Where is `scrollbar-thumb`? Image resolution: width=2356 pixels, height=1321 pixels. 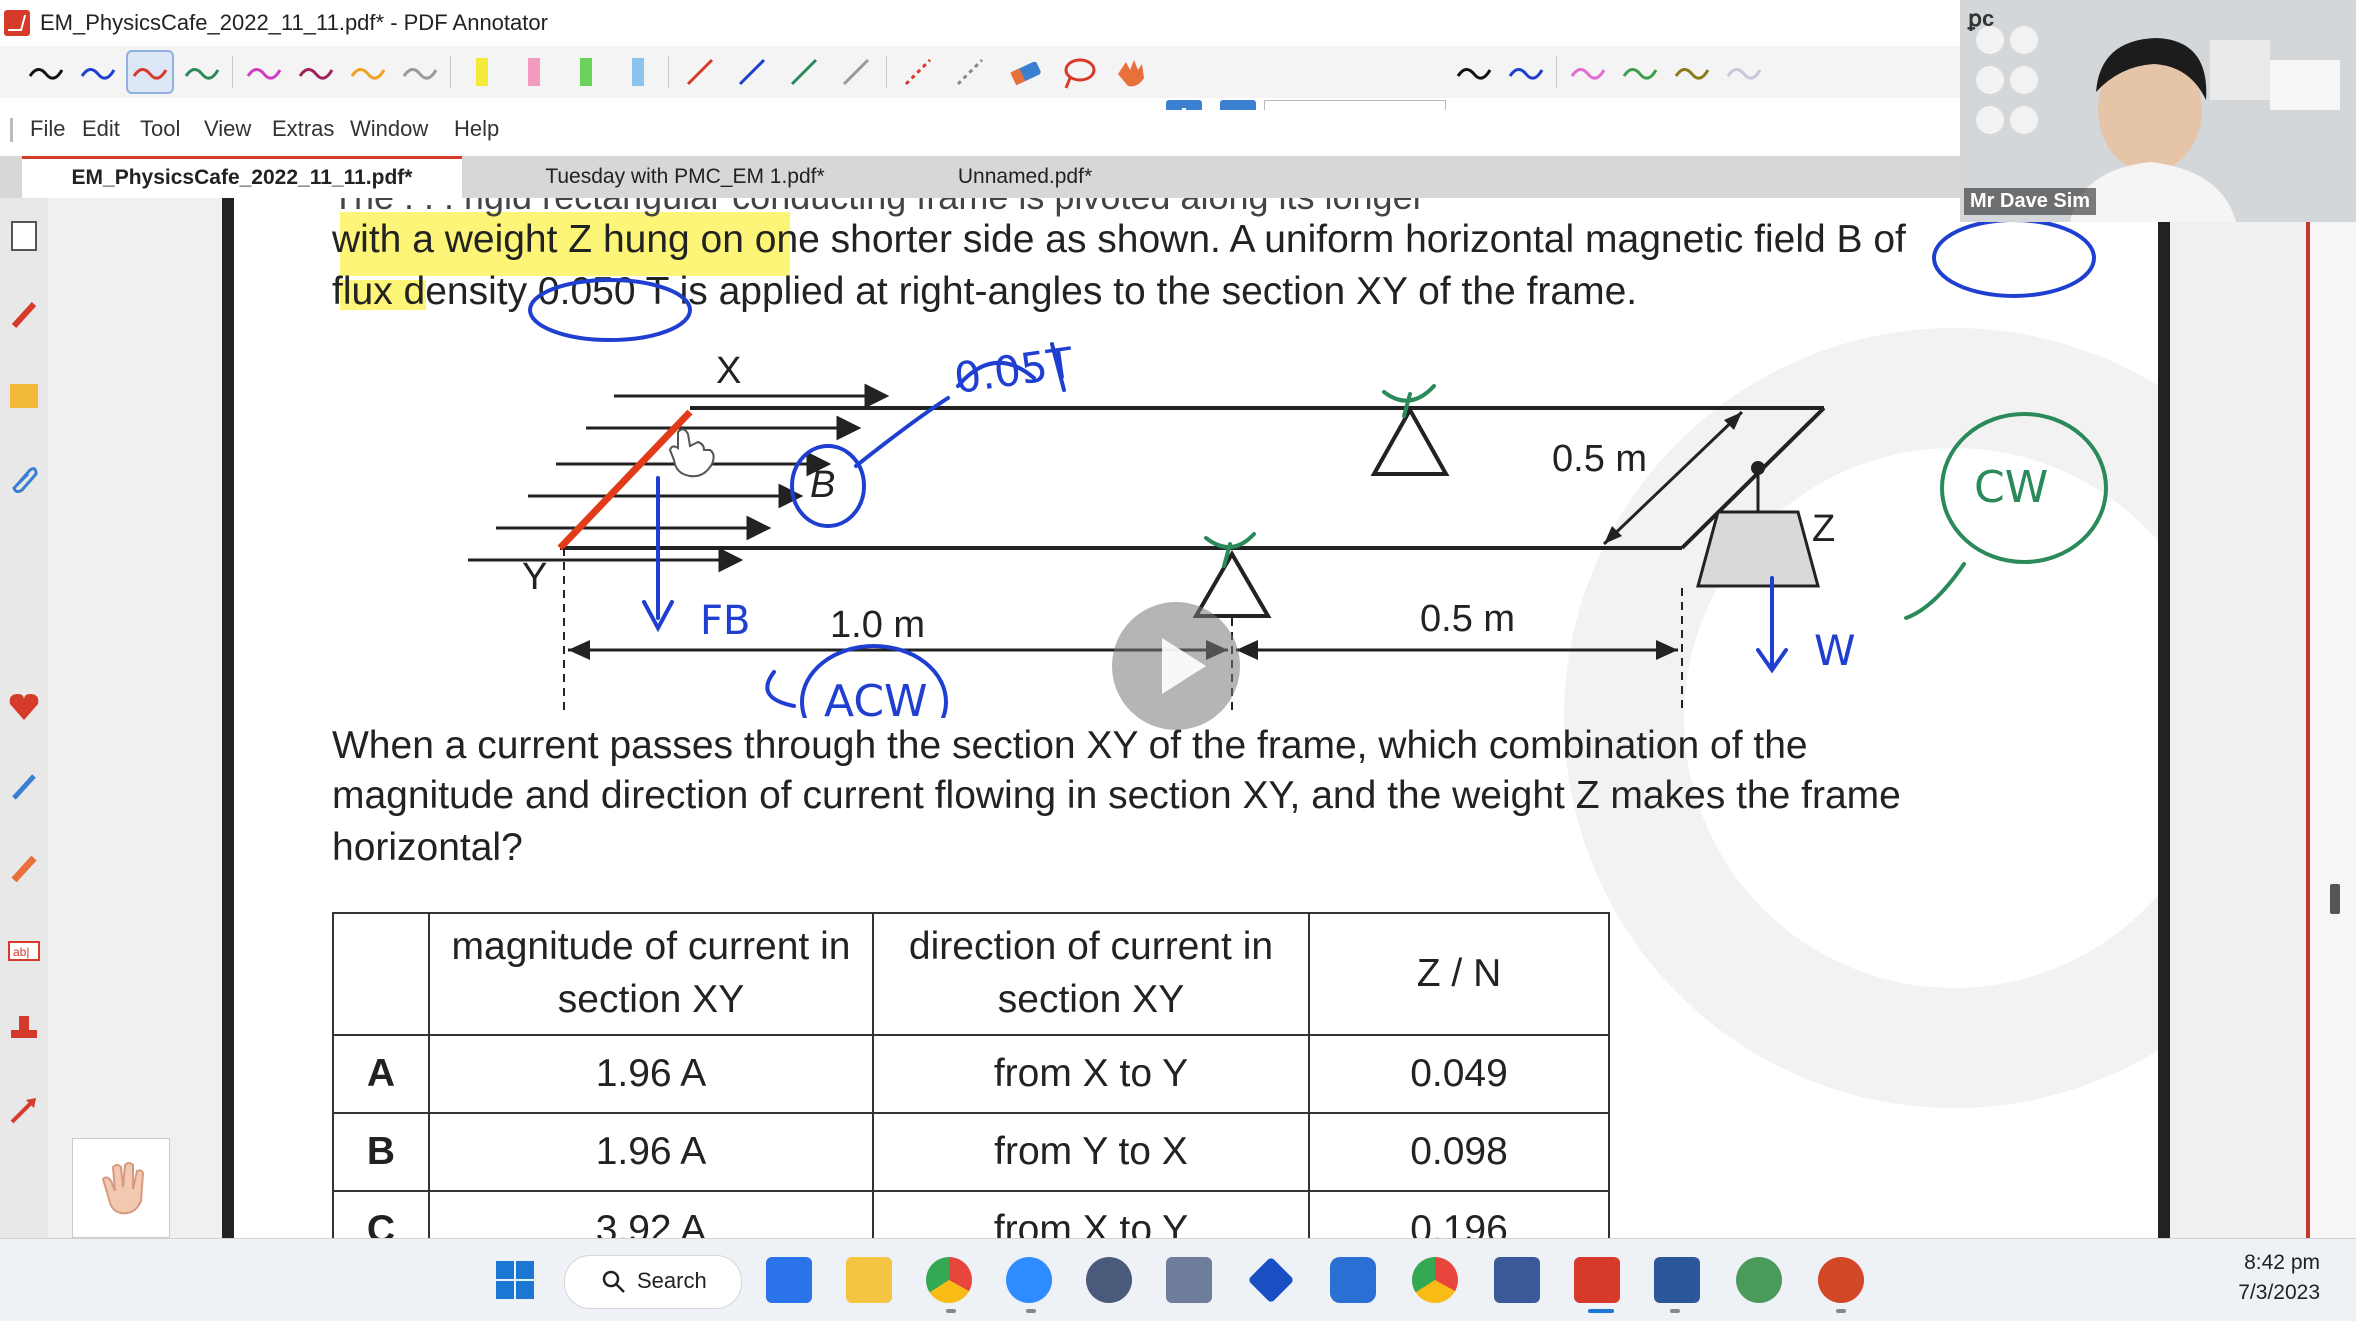 scrollbar-thumb is located at coordinates (2335, 899).